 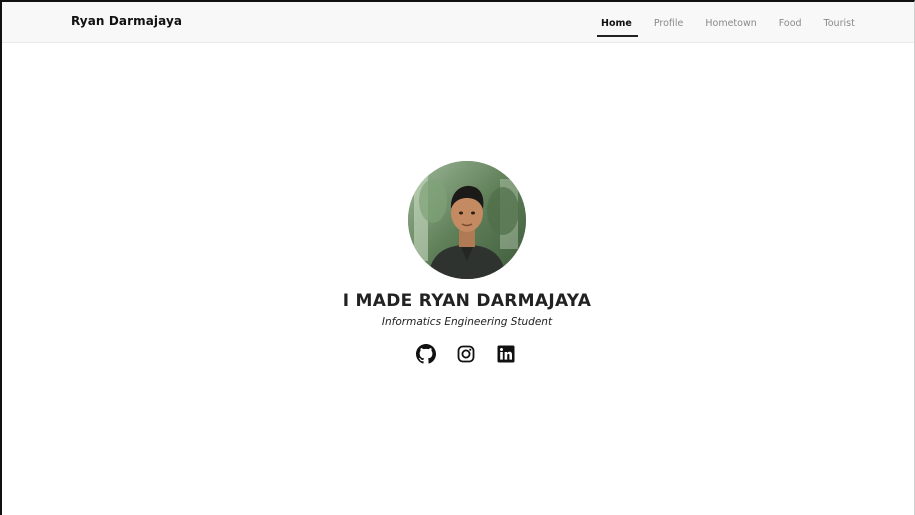 I want to click on profile-name: I MADE RYAN DARMAJAYA, so click(x=467, y=301).